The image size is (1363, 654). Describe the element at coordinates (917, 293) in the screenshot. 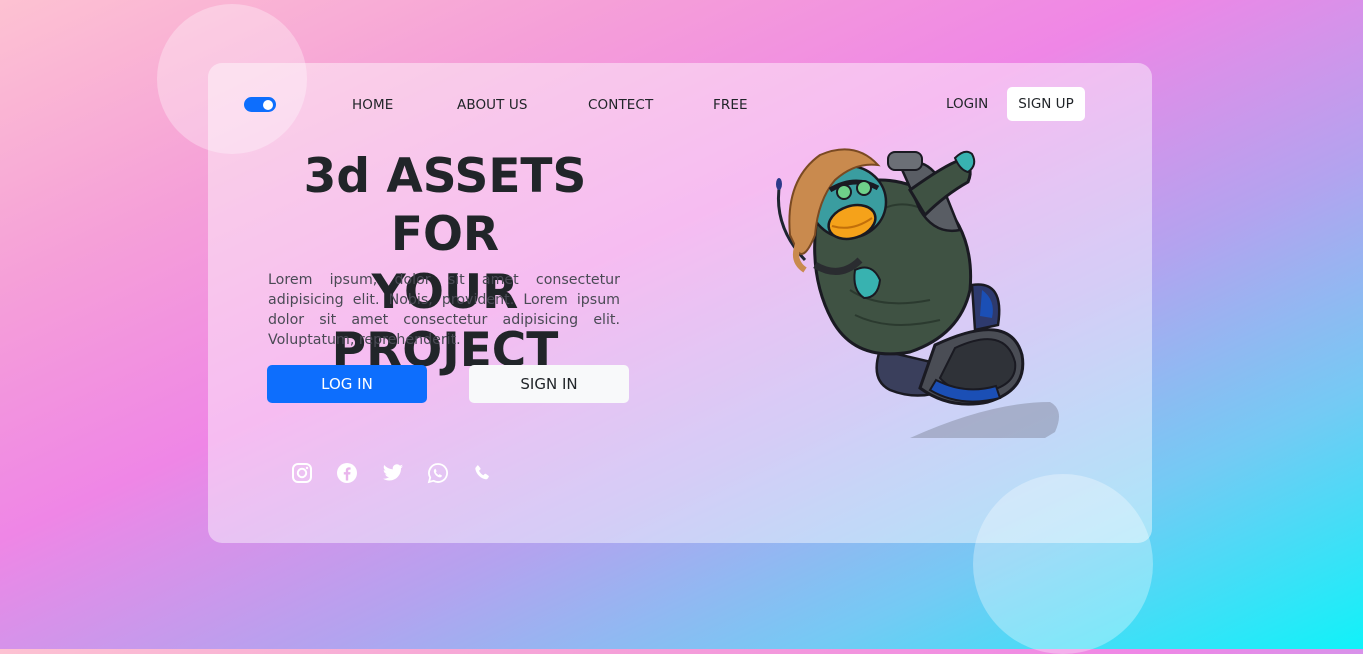

I see `penguin-character-illustration` at that location.